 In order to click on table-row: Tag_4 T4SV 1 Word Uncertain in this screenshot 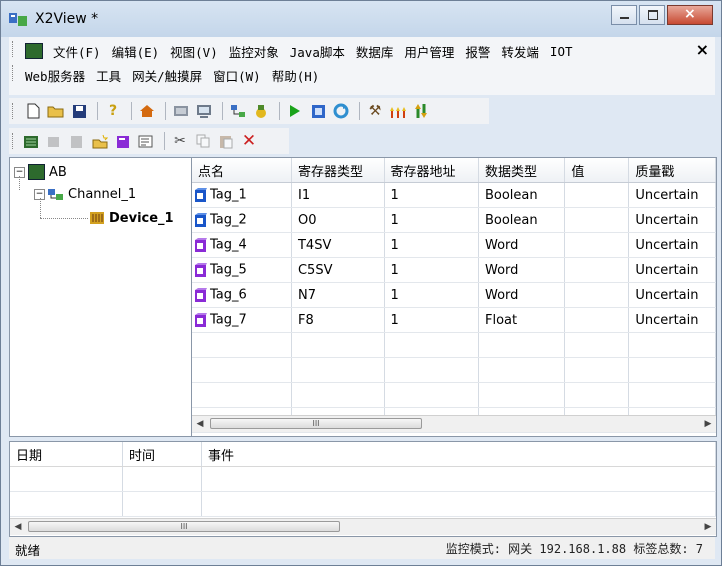, I will do `click(454, 245)`.